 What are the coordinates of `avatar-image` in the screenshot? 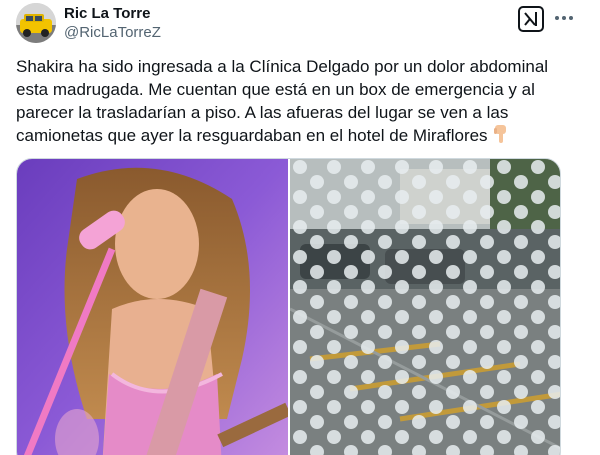 It's located at (36, 23).